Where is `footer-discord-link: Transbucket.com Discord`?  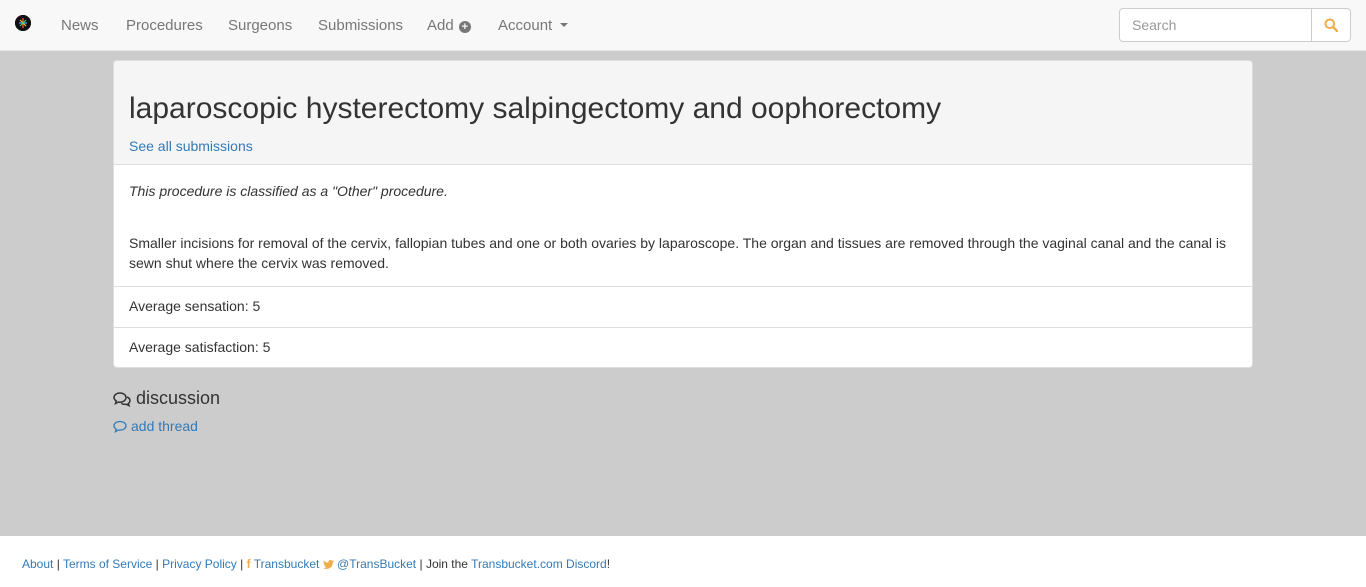
footer-discord-link: Transbucket.com Discord is located at coordinates (539, 564).